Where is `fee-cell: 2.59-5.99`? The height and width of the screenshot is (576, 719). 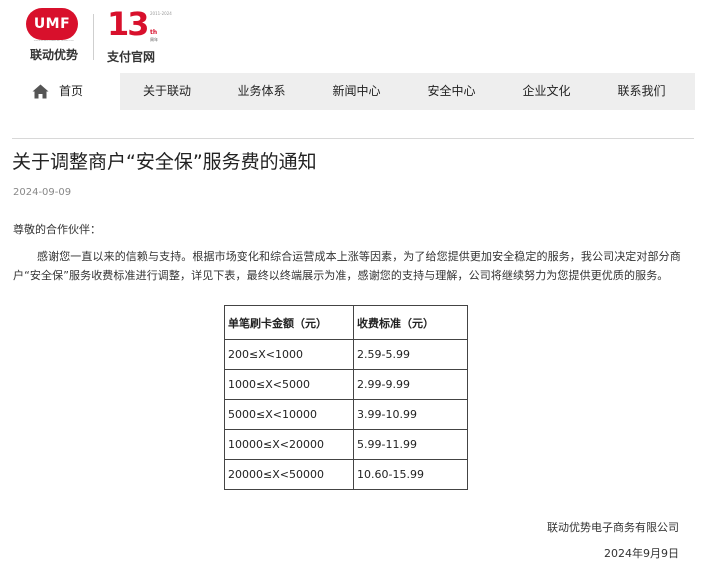
fee-cell: 2.59-5.99 is located at coordinates (410, 354).